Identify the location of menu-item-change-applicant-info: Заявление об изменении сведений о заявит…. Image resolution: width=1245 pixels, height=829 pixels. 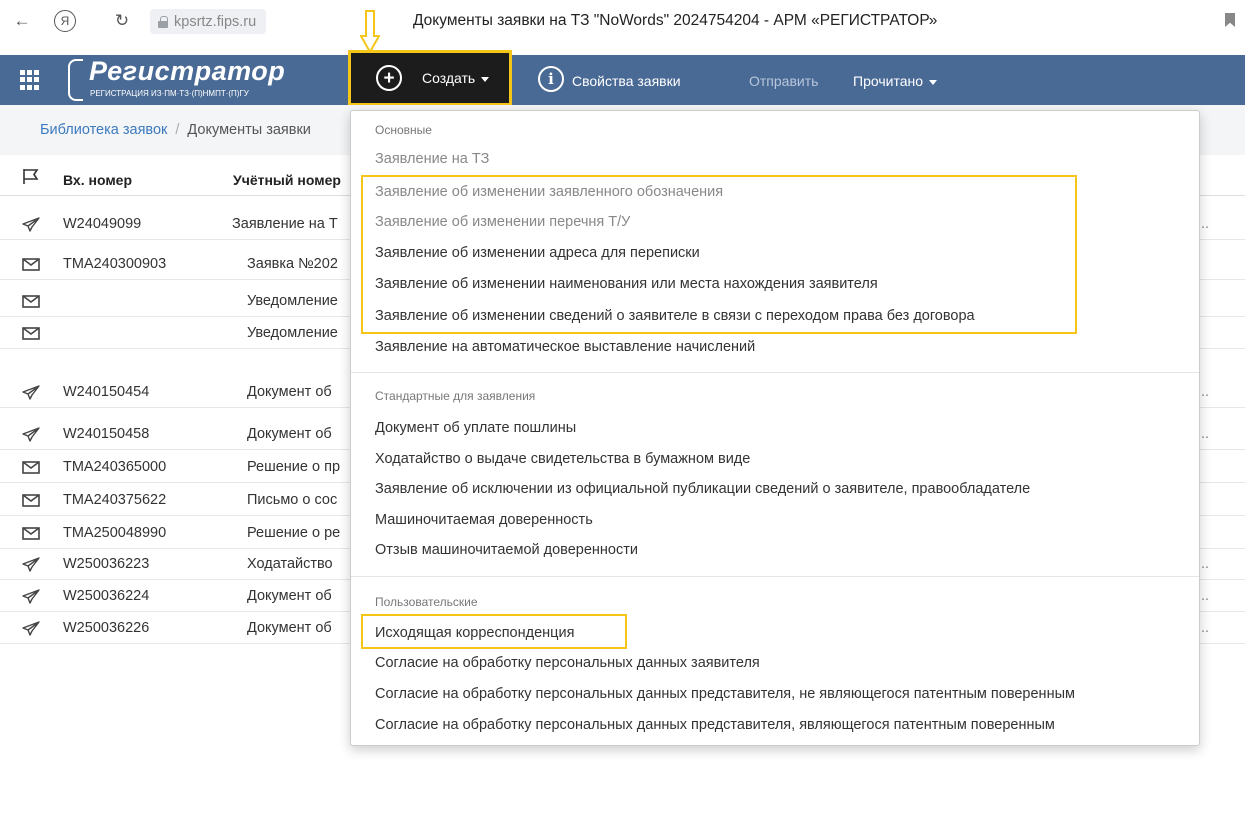
(675, 316).